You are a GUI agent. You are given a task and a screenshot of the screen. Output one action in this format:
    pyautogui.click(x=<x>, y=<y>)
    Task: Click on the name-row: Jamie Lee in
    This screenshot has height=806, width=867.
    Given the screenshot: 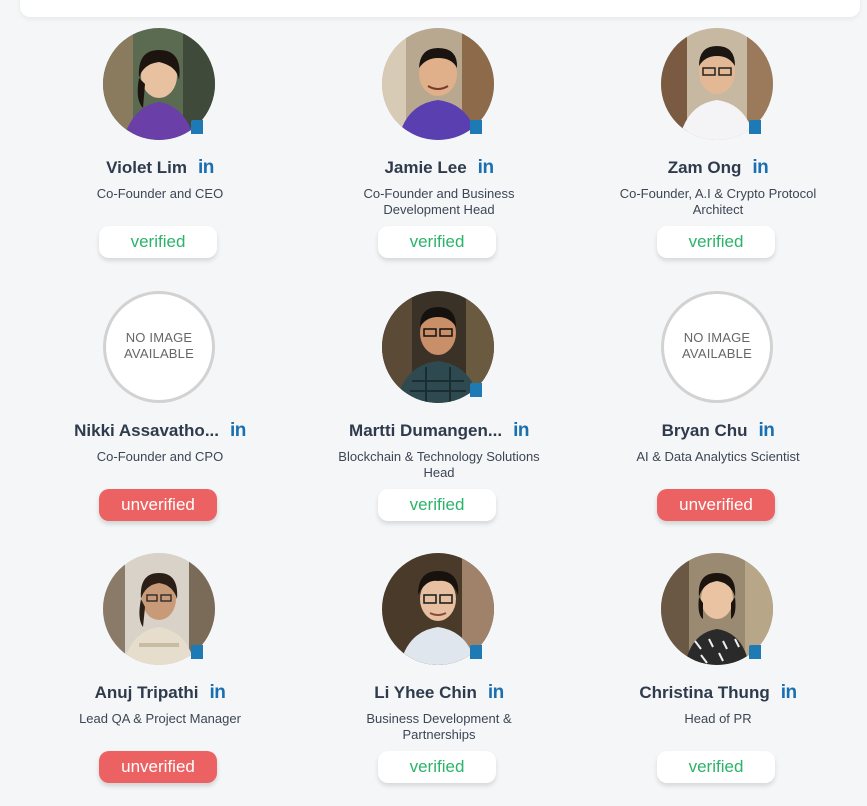 What is the action you would take?
    pyautogui.click(x=439, y=168)
    